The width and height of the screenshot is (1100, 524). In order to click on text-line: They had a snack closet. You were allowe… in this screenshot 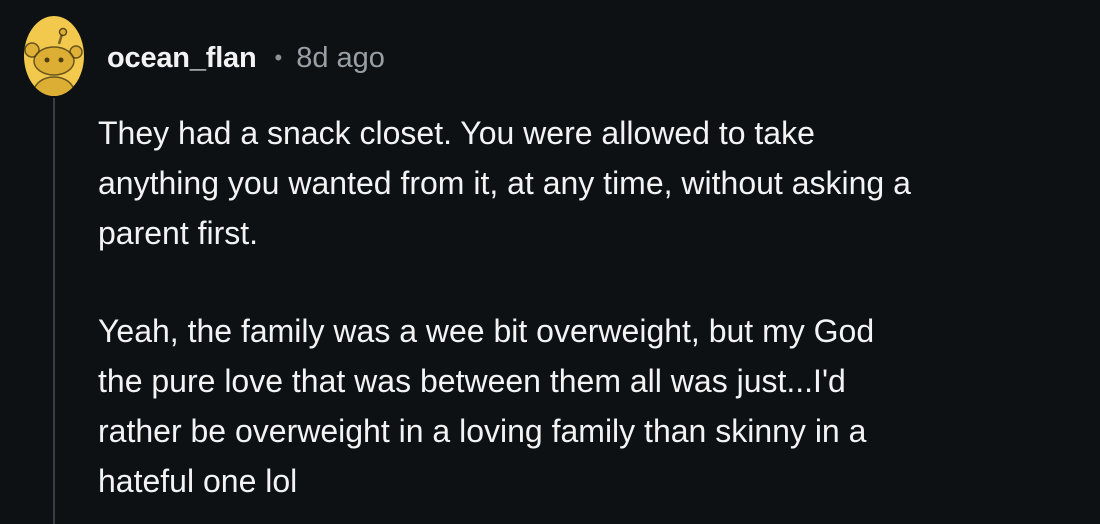, I will do `click(456, 133)`.